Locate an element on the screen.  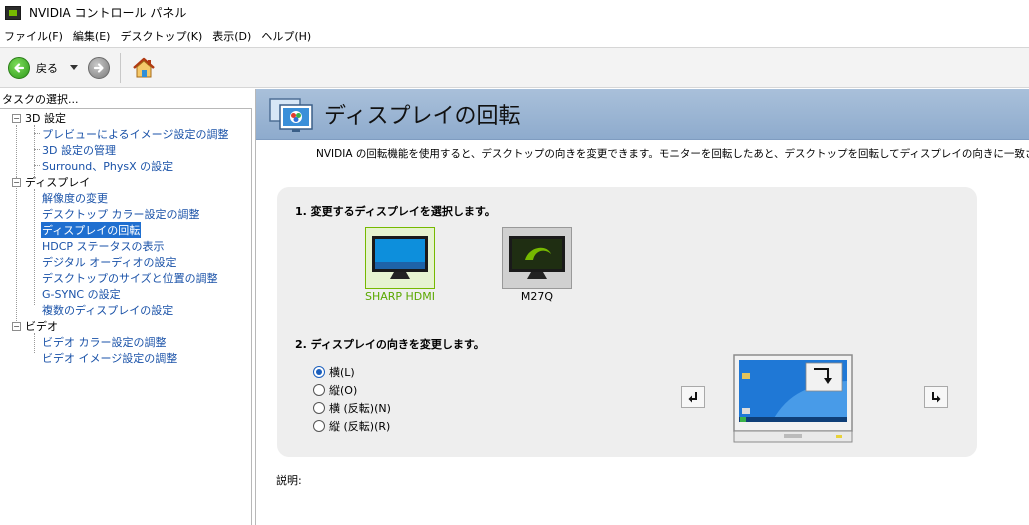
radio-label: 横(L) is located at coordinates (342, 372).